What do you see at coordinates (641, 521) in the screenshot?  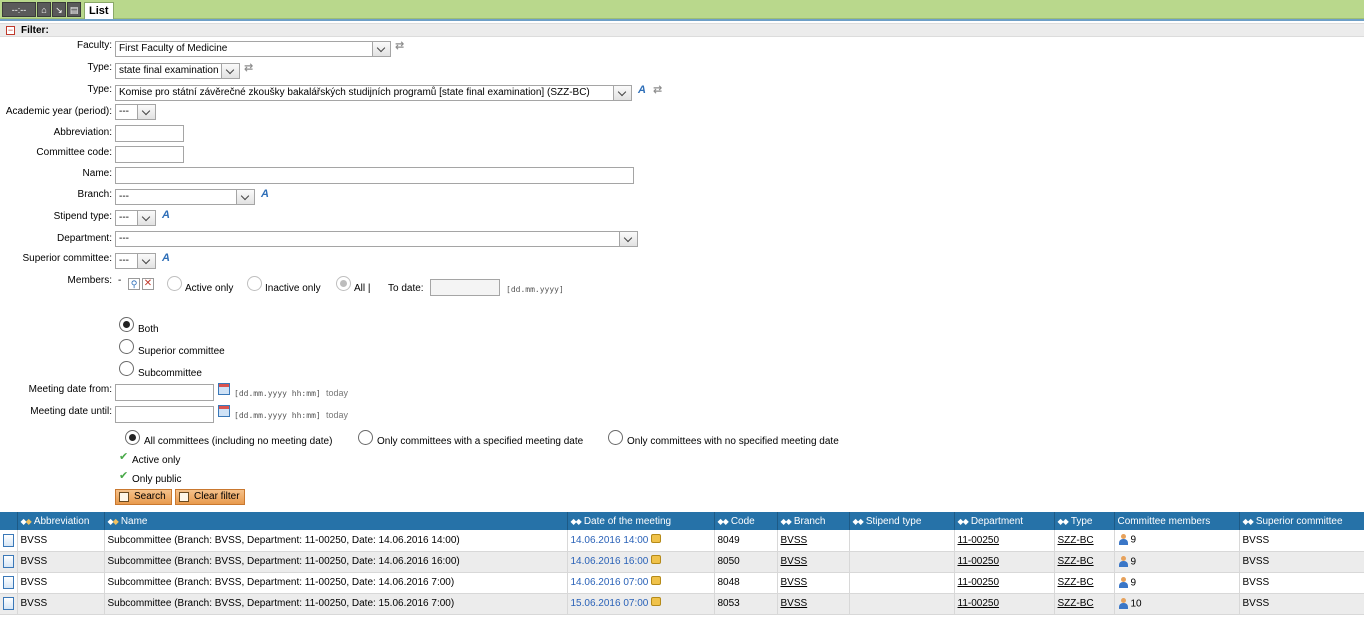 I see `header-date: ◆◆ Date of the meeting` at bounding box center [641, 521].